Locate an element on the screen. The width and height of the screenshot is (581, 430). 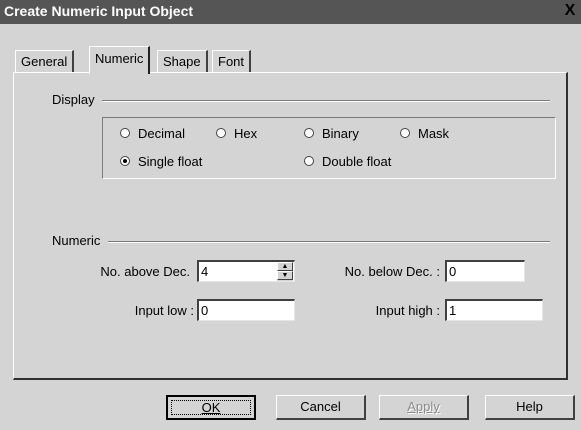
input-low-value: 0 is located at coordinates (205, 310).